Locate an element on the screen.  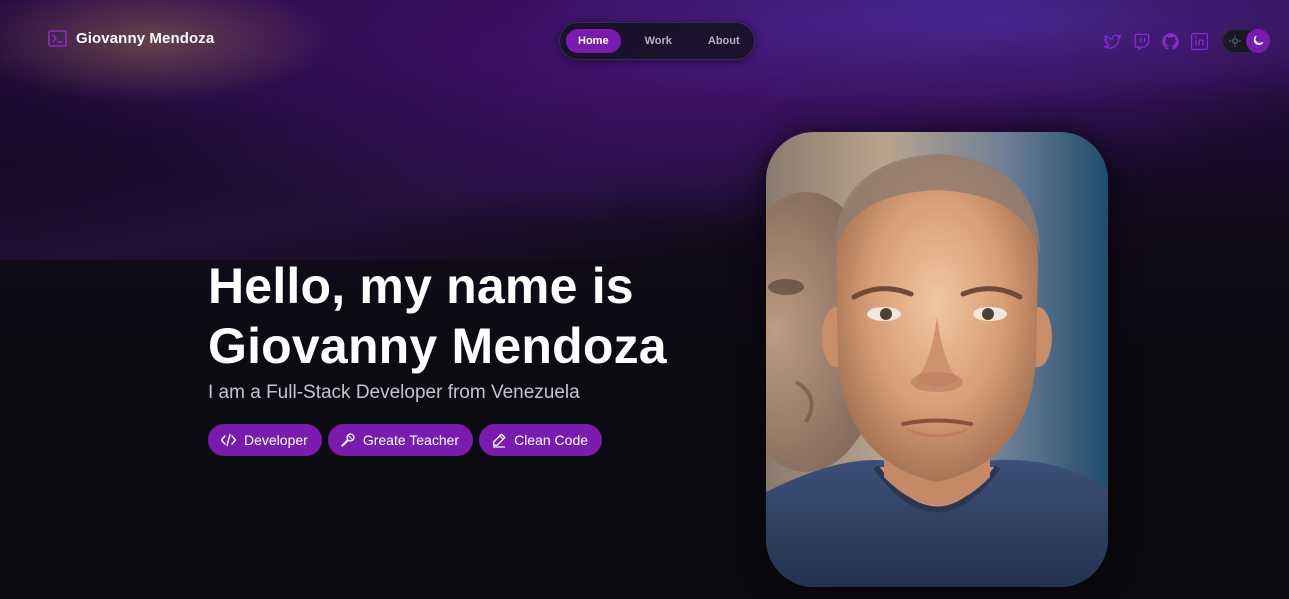
github-icon is located at coordinates (1170, 41).